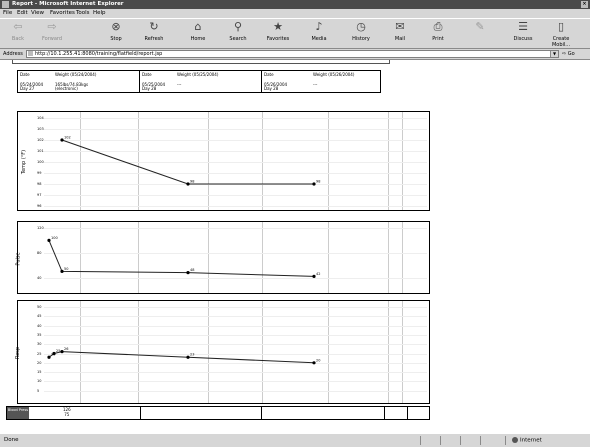 The image size is (590, 447). What do you see at coordinates (295, 440) in the screenshot?
I see `status-bar: Done Internet` at bounding box center [295, 440].